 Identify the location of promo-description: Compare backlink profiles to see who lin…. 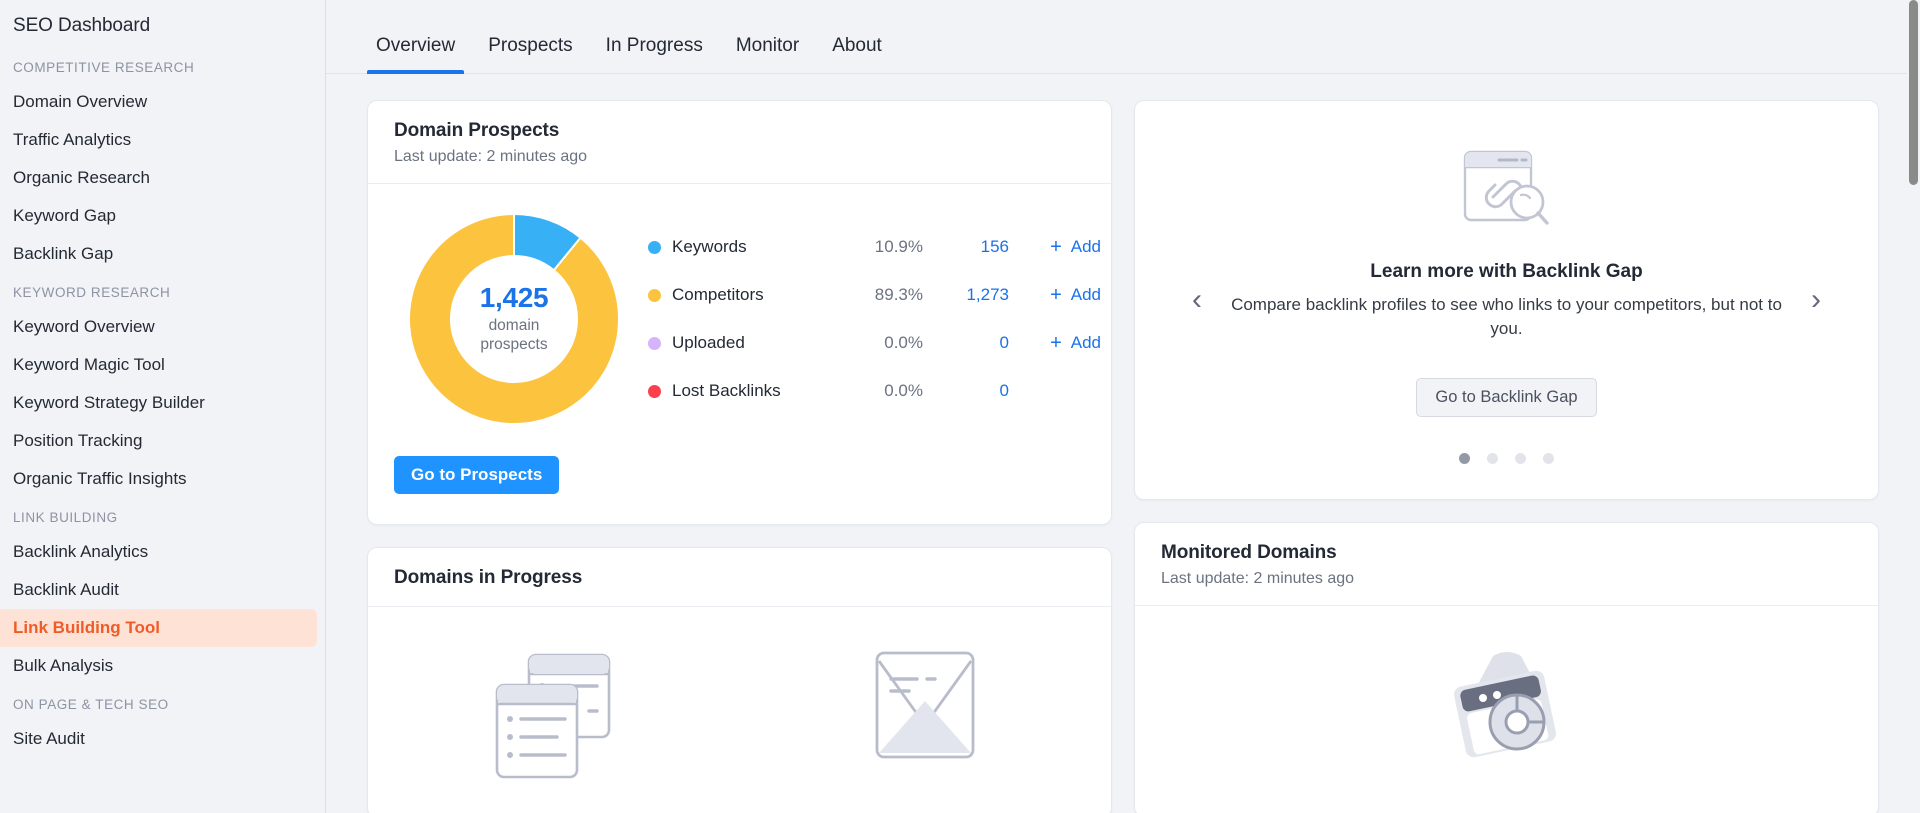
(1506, 317).